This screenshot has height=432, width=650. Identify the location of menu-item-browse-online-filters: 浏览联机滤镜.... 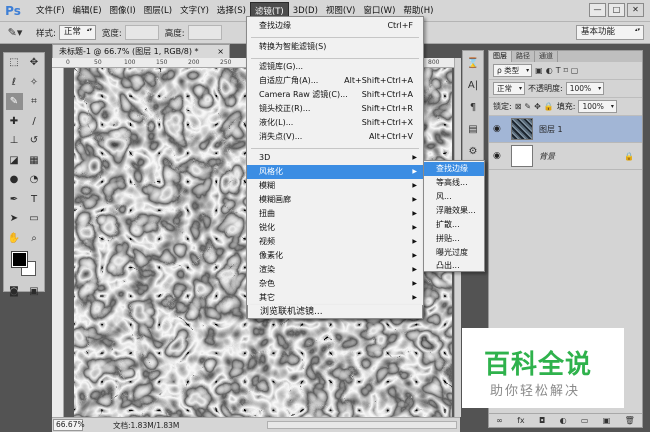
(335, 312).